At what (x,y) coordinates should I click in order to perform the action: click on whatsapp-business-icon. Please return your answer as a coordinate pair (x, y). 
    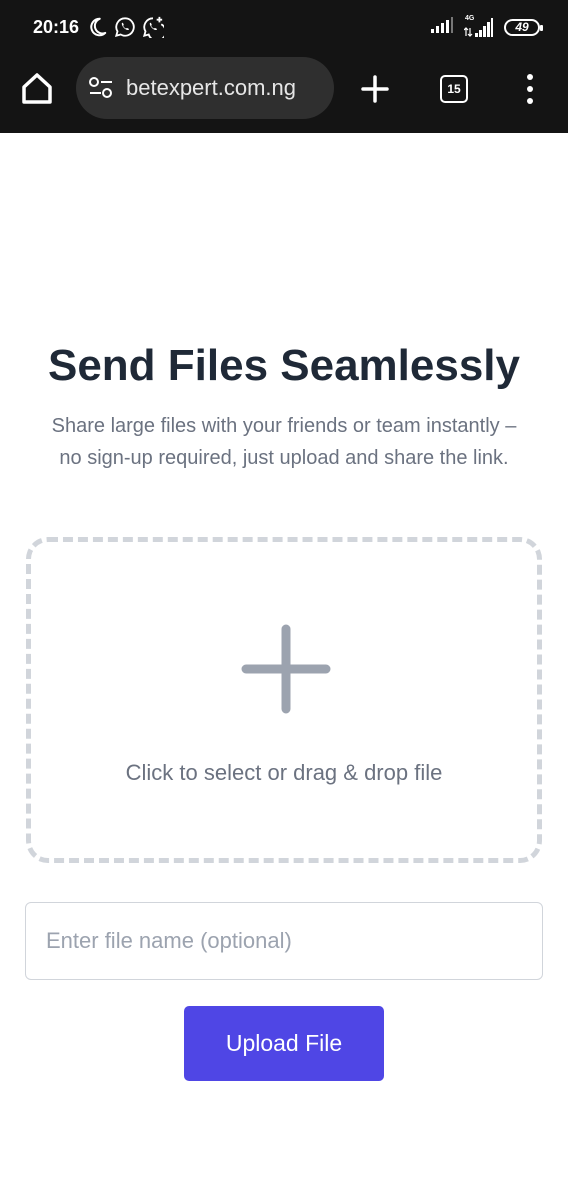
    Looking at the image, I should click on (153, 27).